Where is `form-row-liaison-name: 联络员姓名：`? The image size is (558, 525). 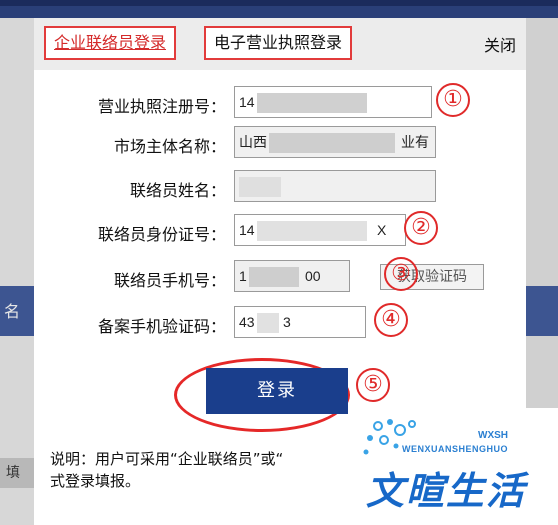 form-row-liaison-name: 联络员姓名： is located at coordinates (280, 187).